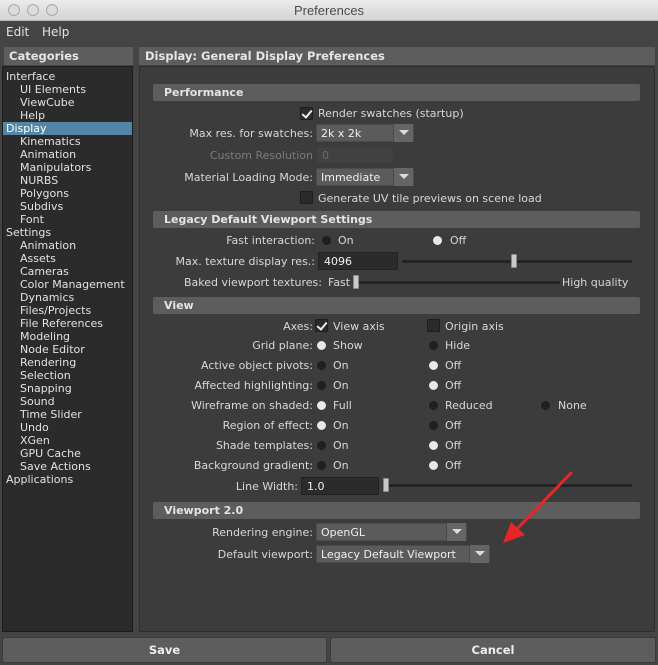  Describe the element at coordinates (321, 325) in the screenshot. I see `view-axis-checkbox` at that location.